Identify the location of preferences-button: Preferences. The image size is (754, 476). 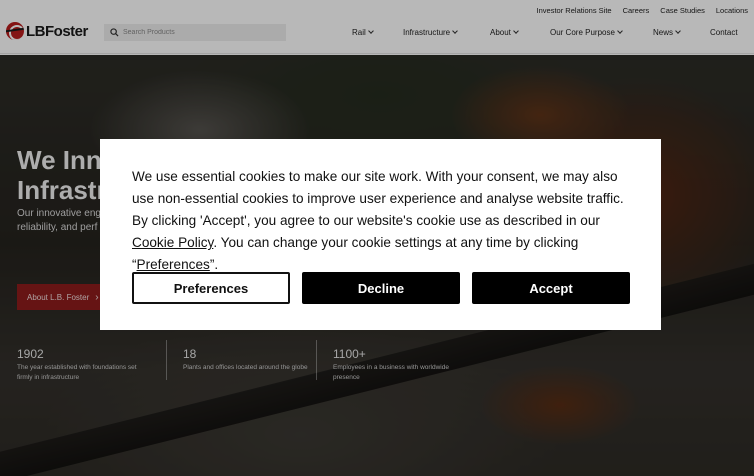
(211, 288).